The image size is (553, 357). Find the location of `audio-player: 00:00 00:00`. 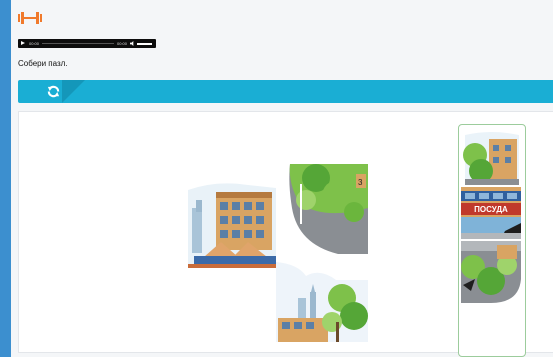

audio-player: 00:00 00:00 is located at coordinates (87, 43).